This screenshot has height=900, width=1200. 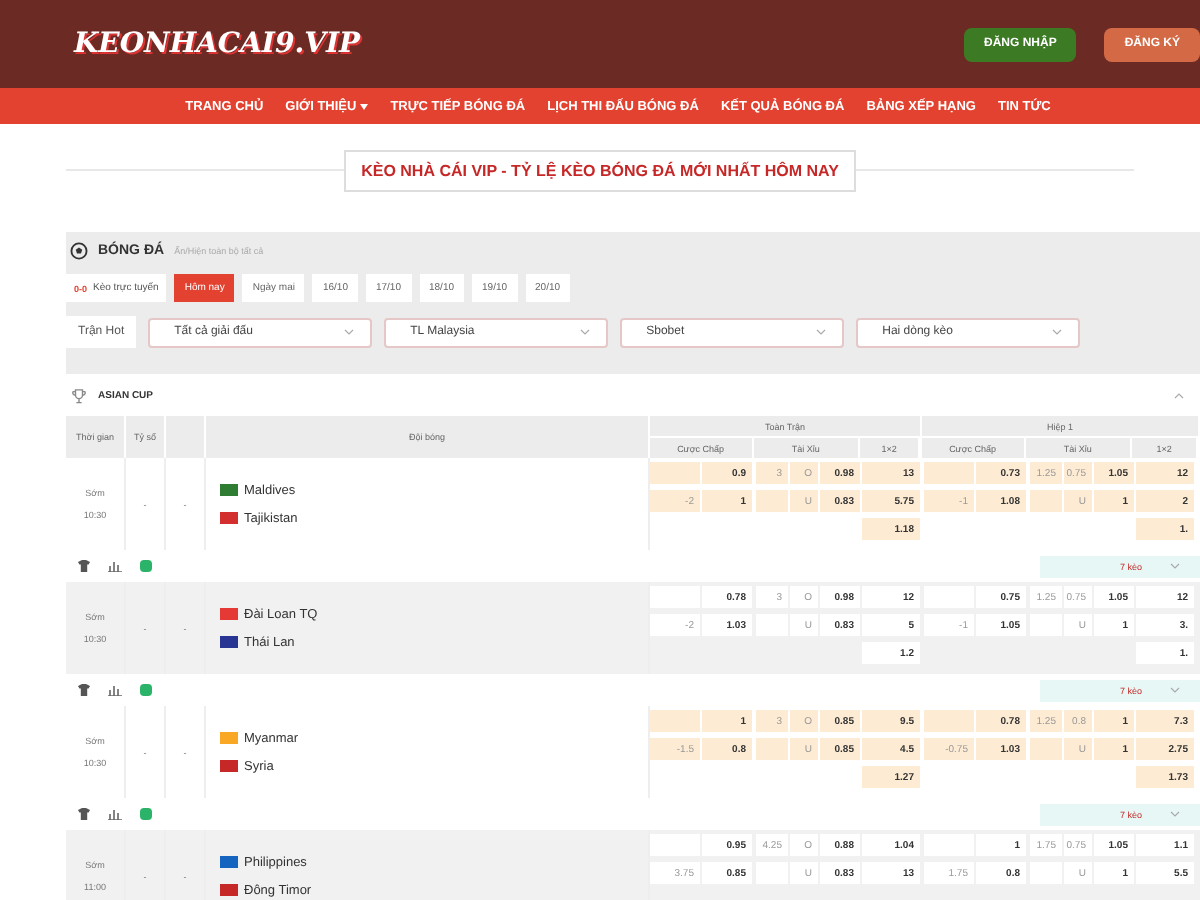 What do you see at coordinates (79, 395) in the screenshot?
I see `trophy-icon` at bounding box center [79, 395].